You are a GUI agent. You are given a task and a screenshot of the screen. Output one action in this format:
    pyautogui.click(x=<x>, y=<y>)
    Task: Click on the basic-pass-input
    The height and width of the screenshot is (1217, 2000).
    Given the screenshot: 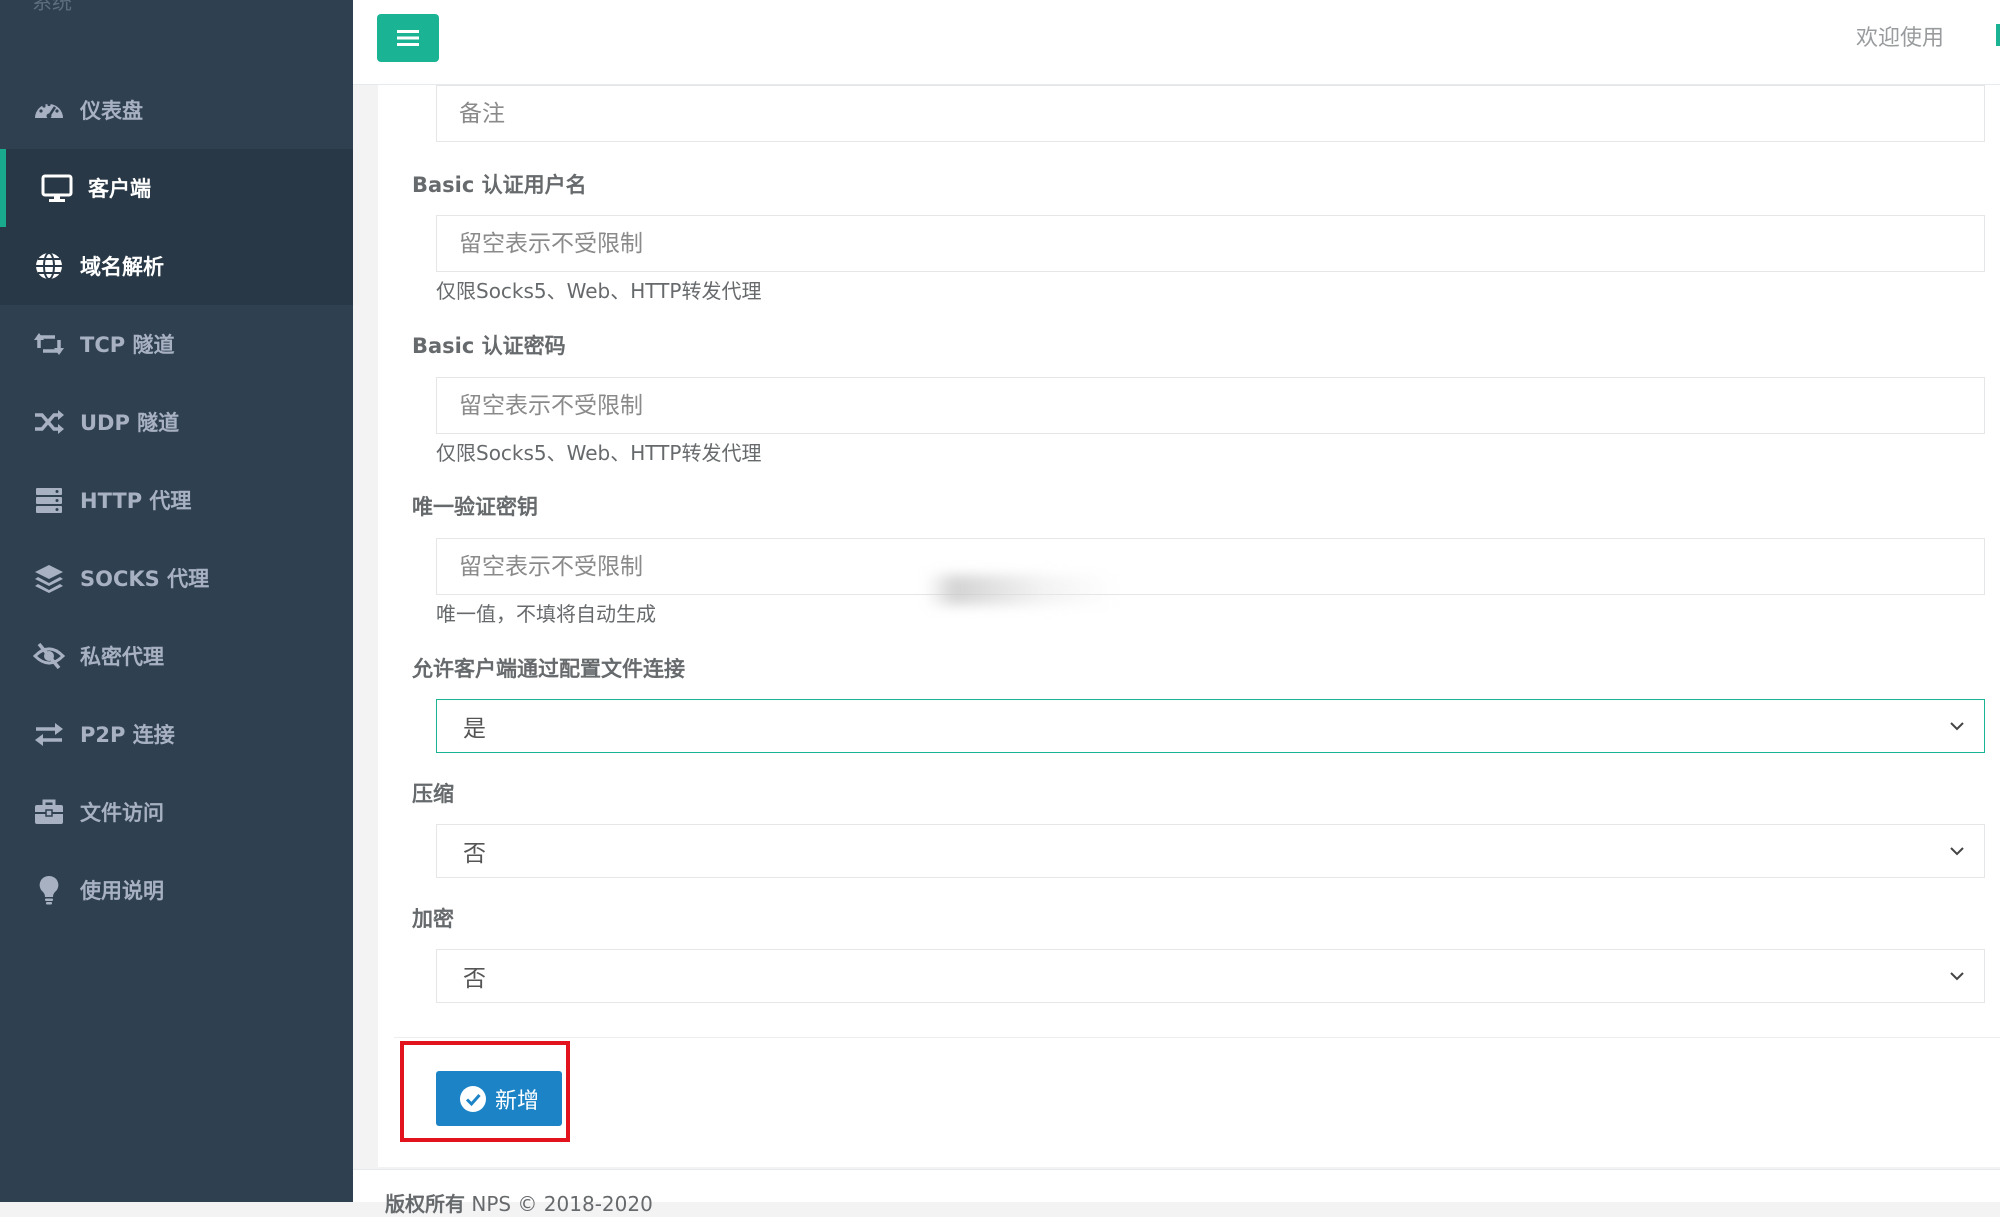 What is the action you would take?
    pyautogui.click(x=1210, y=405)
    